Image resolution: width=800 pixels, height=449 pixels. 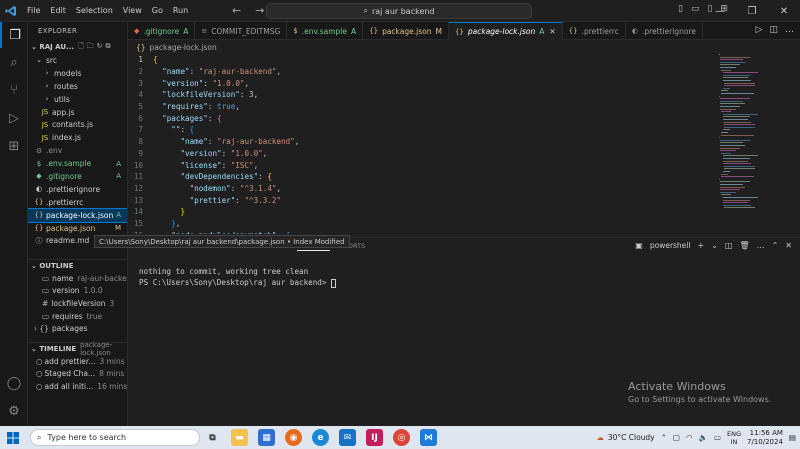 What do you see at coordinates (266, 437) in the screenshot?
I see `store-icon: ▦` at bounding box center [266, 437].